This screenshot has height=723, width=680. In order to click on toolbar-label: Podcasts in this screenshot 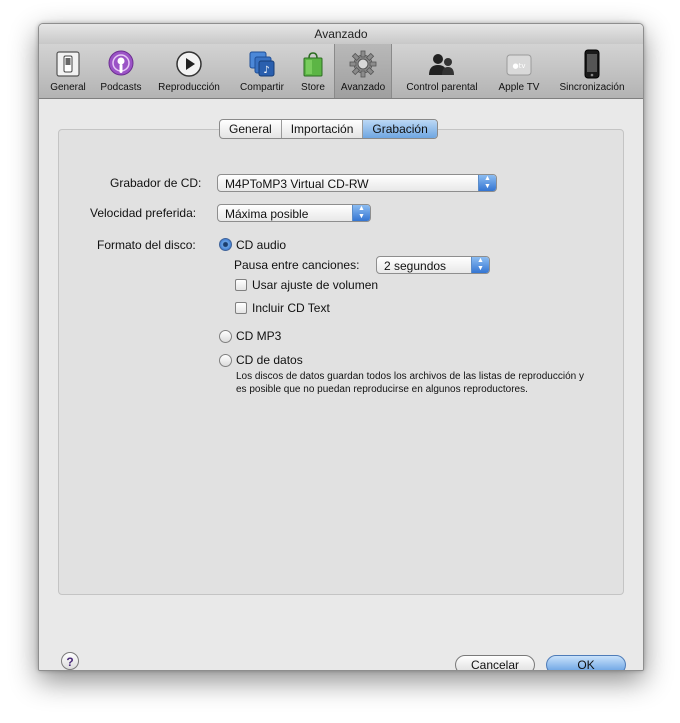, I will do `click(121, 87)`.